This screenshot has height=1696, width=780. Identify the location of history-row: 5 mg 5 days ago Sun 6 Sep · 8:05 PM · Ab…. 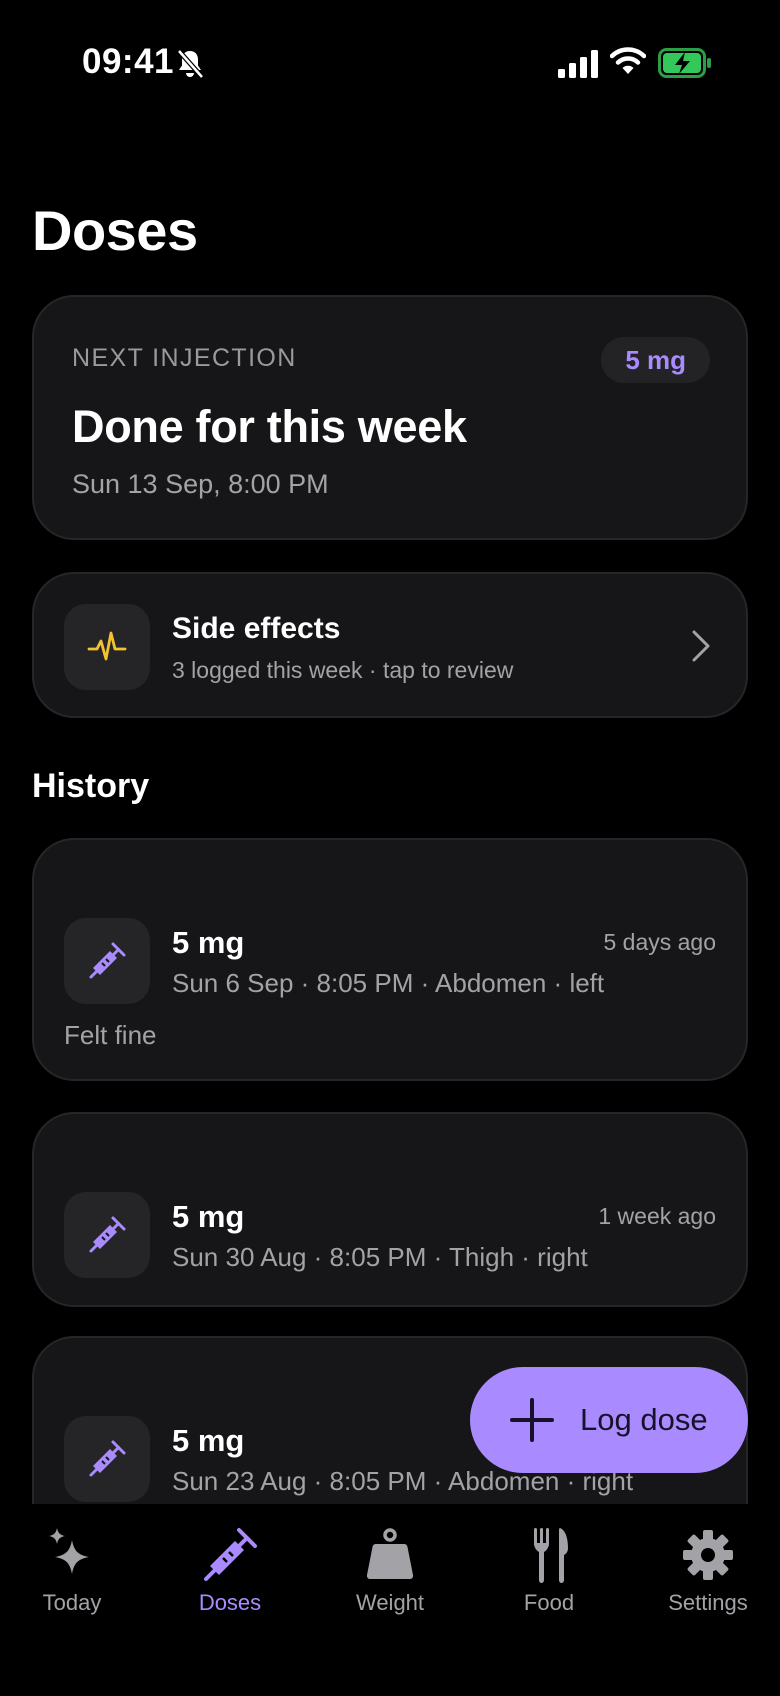
(390, 959).